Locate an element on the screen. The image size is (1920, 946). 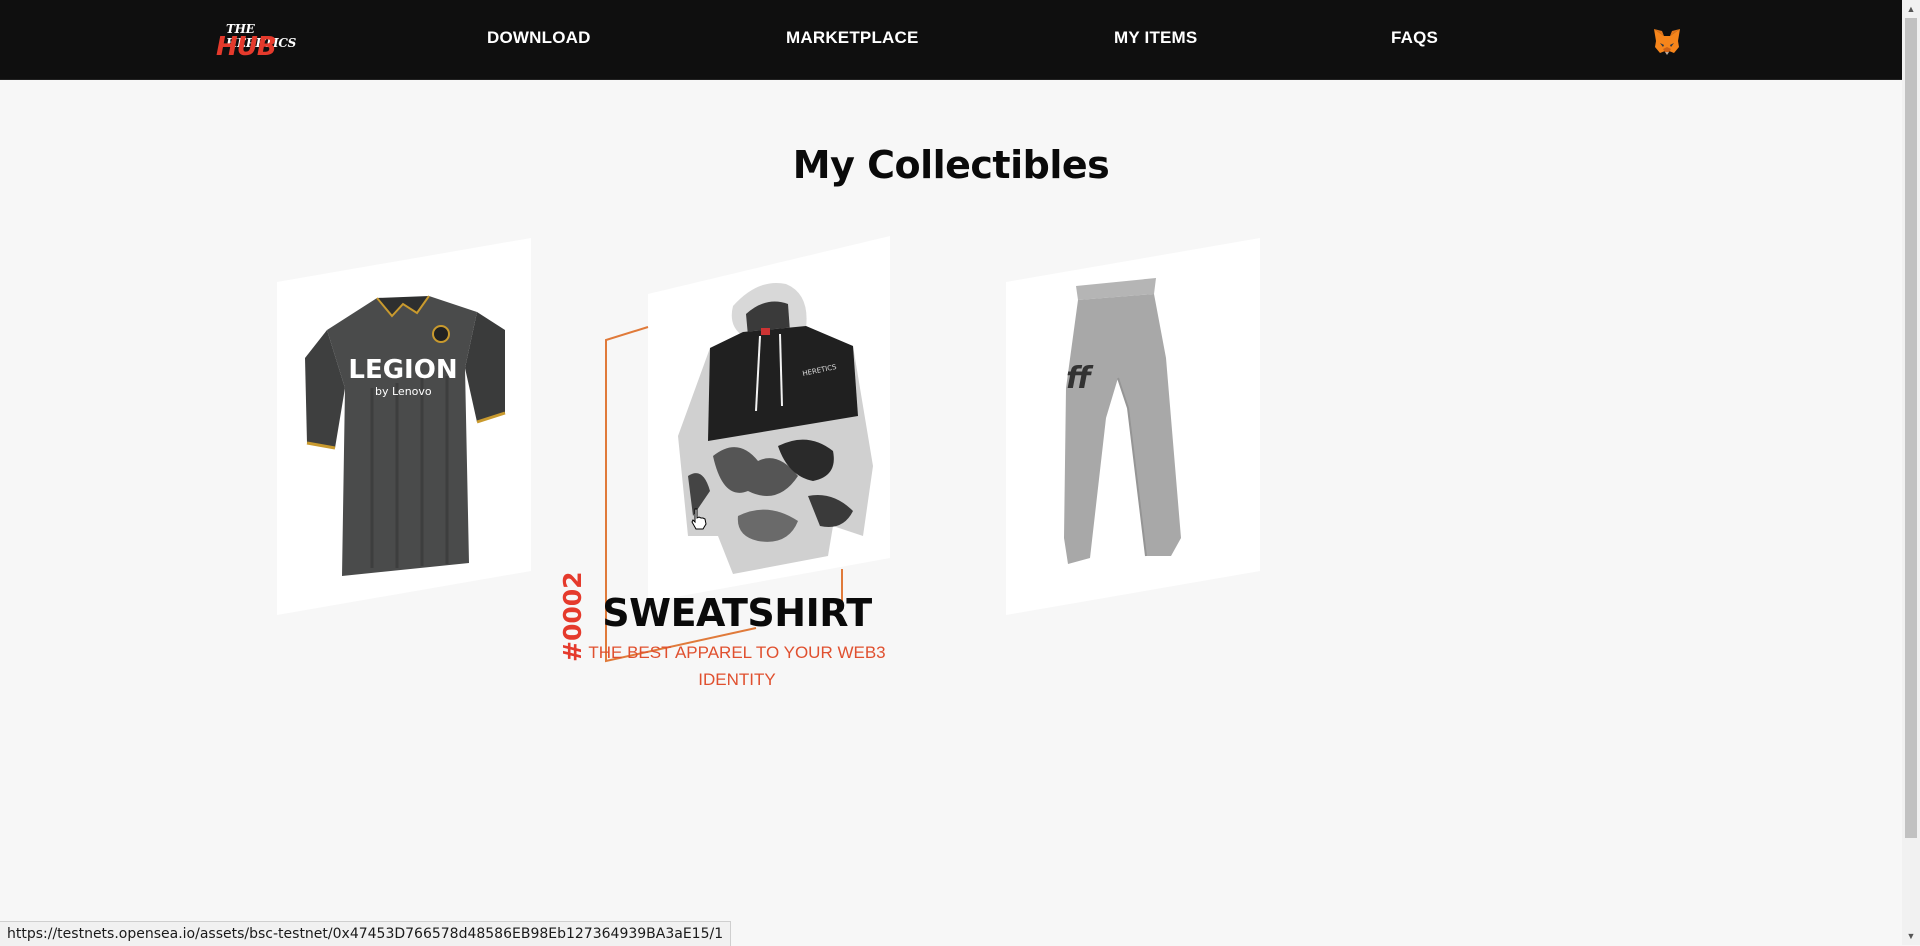
pants-image: ff is located at coordinates (1133, 426).